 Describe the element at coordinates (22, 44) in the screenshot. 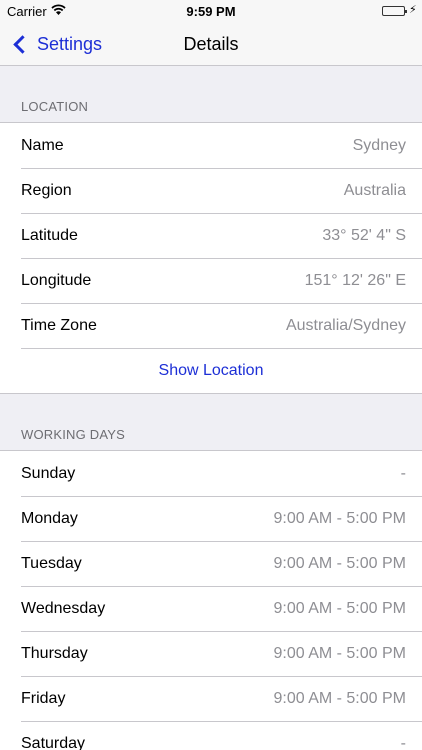

I see `chevron-left-icon` at that location.